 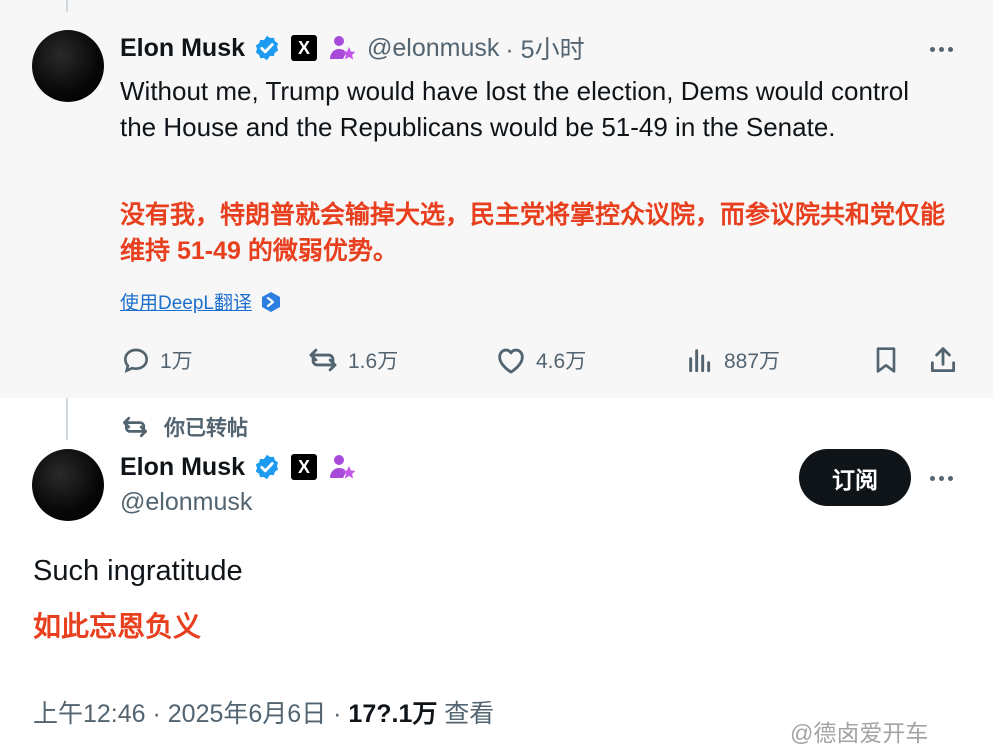 What do you see at coordinates (700, 361) in the screenshot?
I see `views-icon` at bounding box center [700, 361].